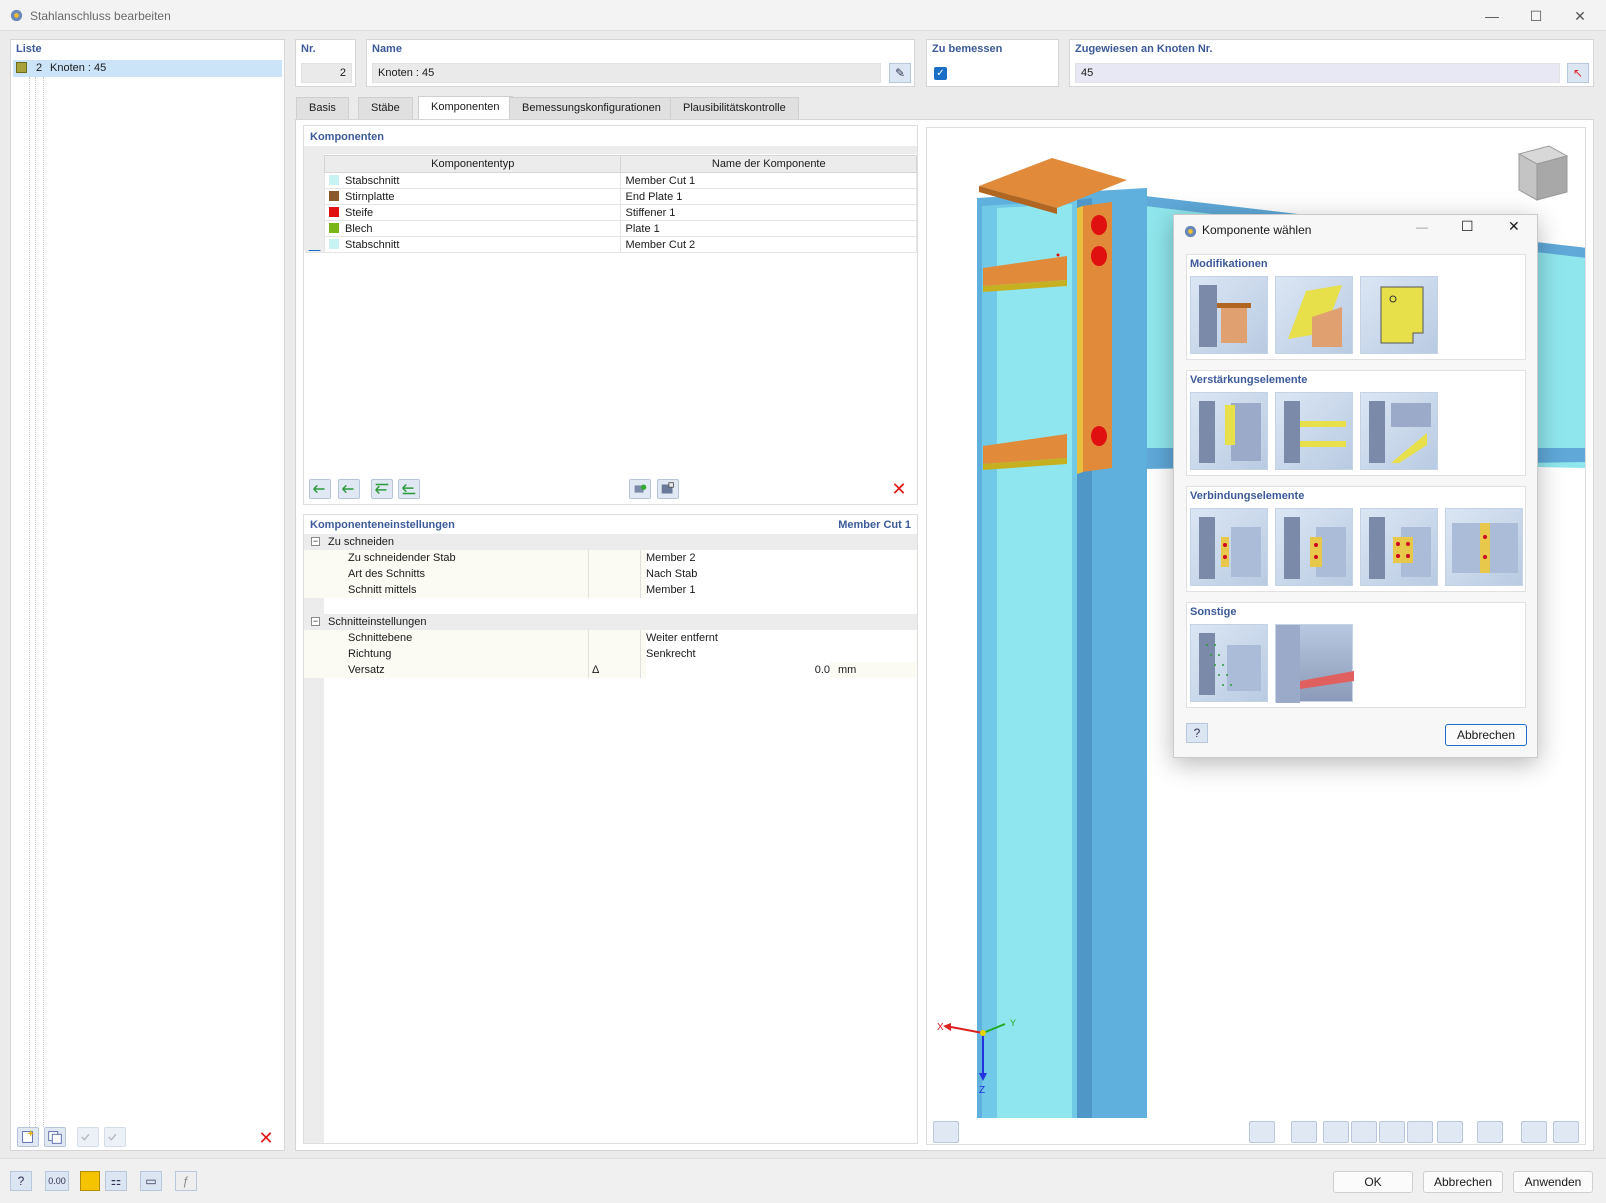  I want to click on edit-name-icon: ✎, so click(900, 73).